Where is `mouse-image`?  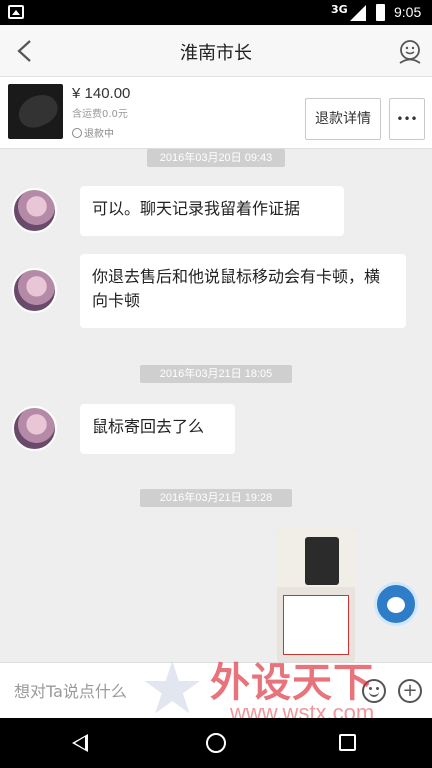
mouse-image is located at coordinates (38, 111).